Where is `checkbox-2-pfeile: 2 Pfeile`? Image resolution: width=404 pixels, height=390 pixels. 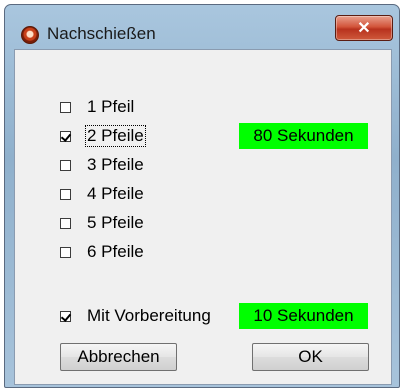 checkbox-2-pfeile: 2 Pfeile is located at coordinates (103, 136).